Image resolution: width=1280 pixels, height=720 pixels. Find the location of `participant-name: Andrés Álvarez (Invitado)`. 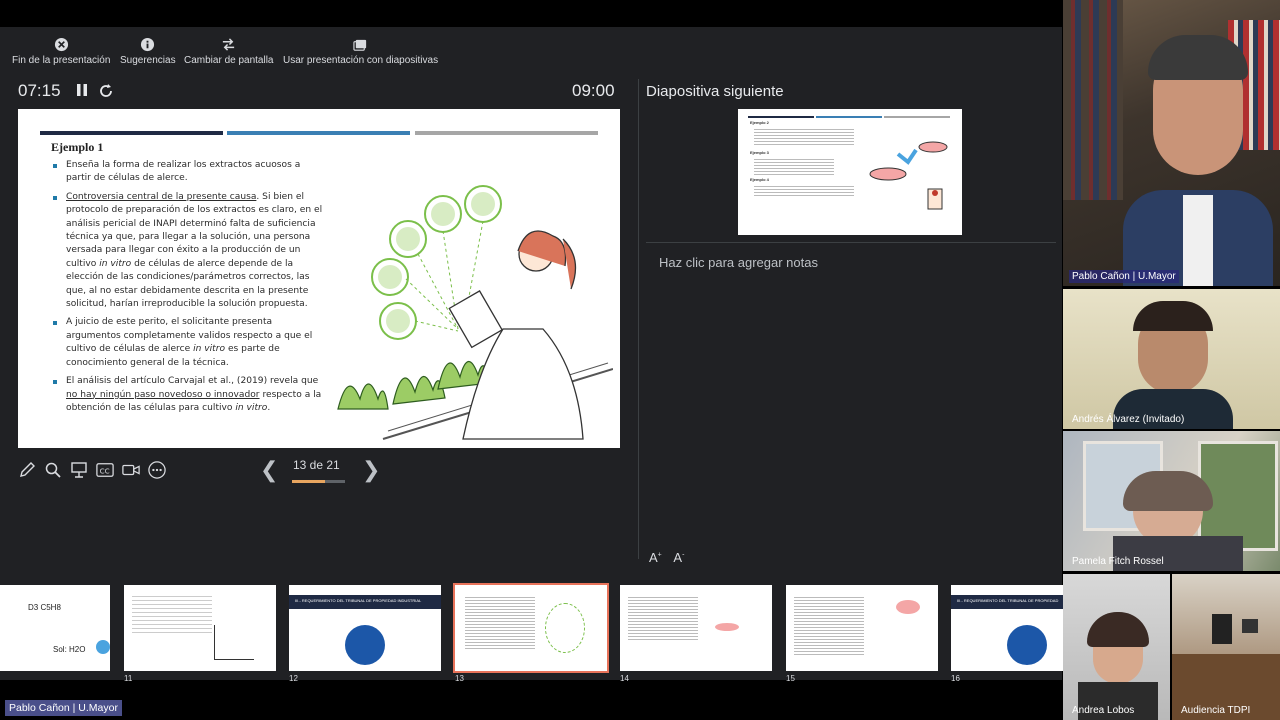

participant-name: Andrés Álvarez (Invitado) is located at coordinates (1128, 419).